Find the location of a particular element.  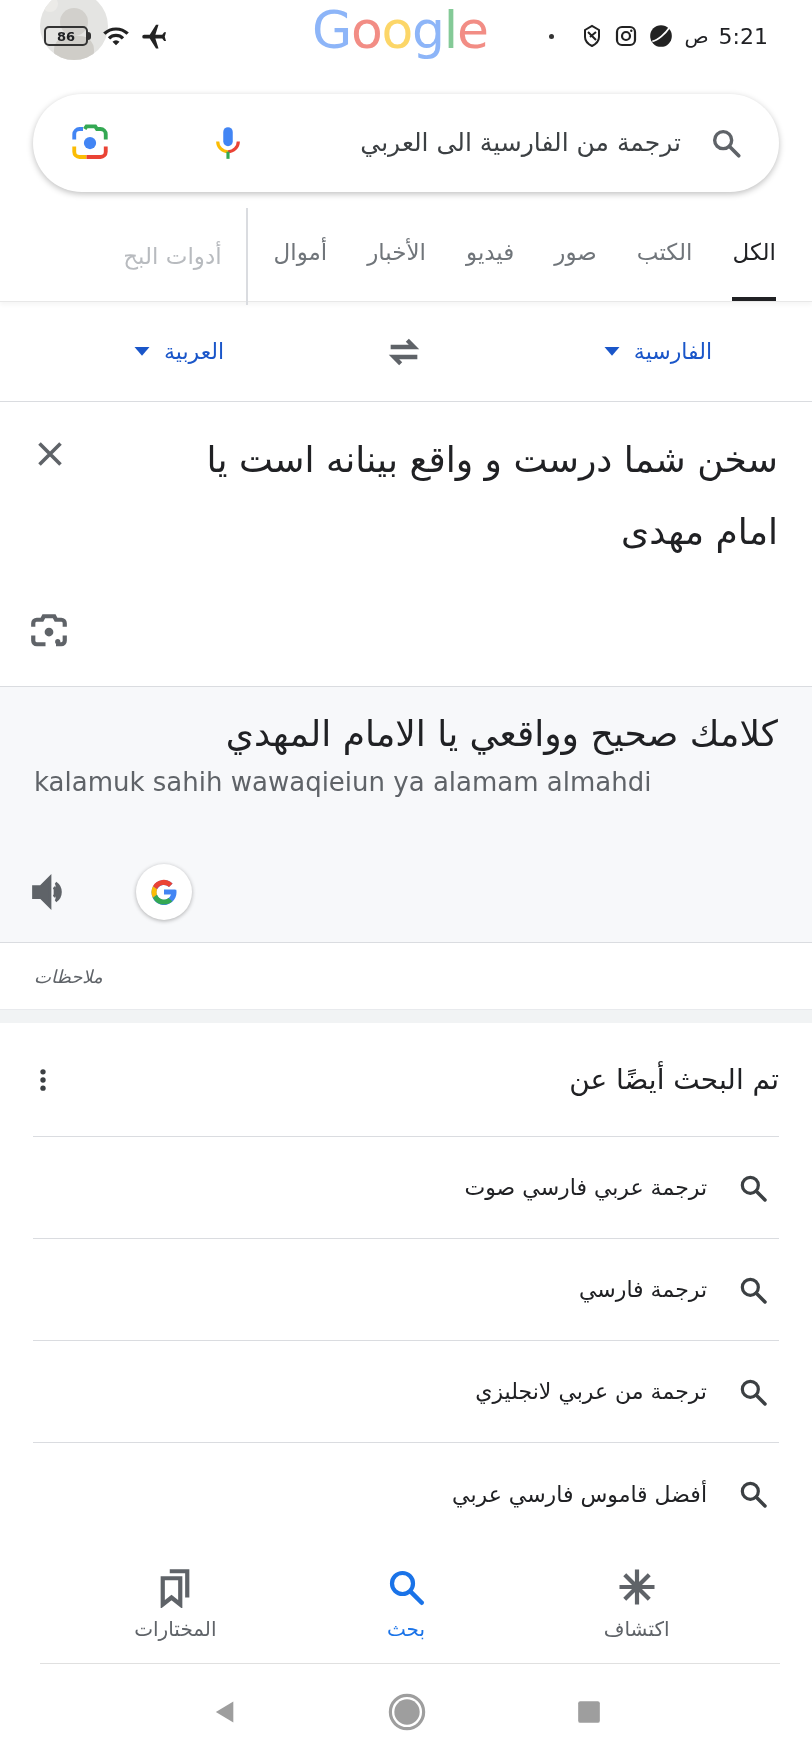

clock-time: 5:21 is located at coordinates (743, 36).